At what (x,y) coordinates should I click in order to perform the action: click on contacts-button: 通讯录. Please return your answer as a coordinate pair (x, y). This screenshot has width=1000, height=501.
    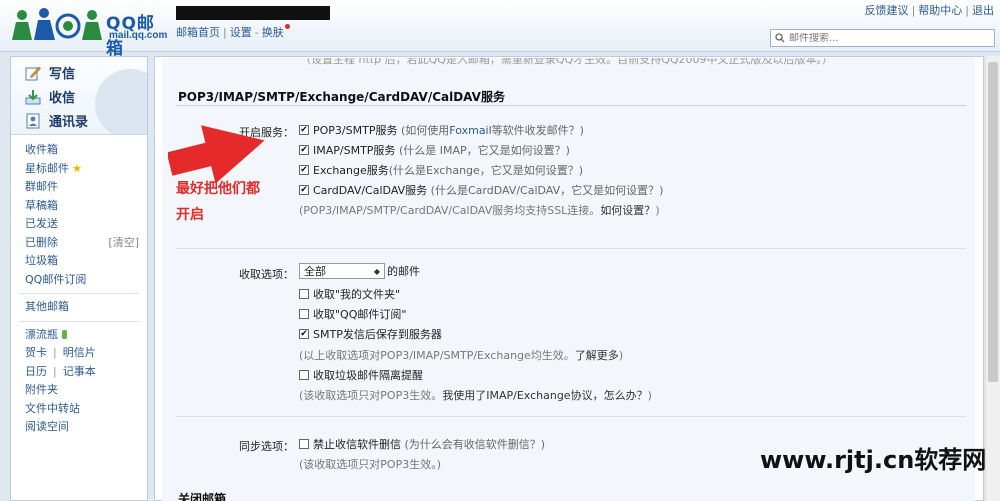
    Looking at the image, I should click on (56, 120).